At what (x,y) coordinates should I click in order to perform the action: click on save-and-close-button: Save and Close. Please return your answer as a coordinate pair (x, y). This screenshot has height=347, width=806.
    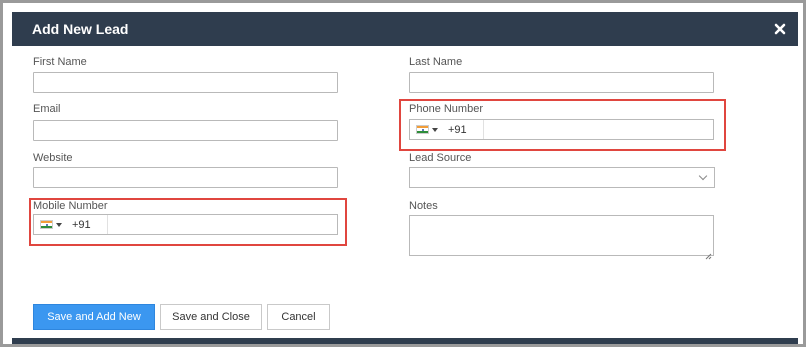
    Looking at the image, I should click on (211, 317).